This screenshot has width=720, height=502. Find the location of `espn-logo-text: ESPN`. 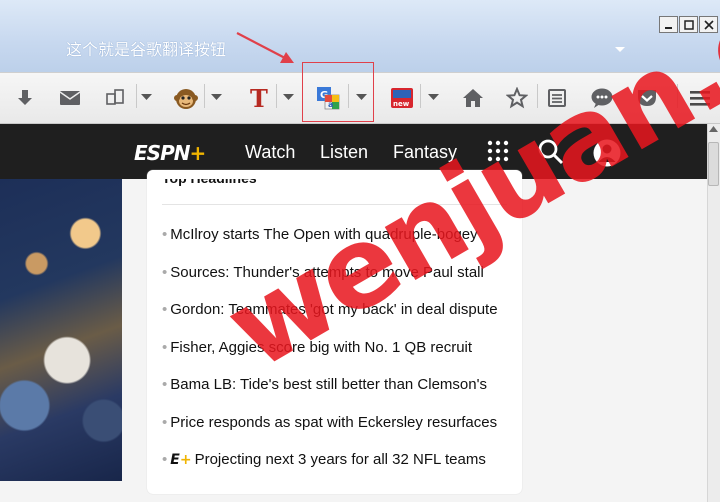

espn-logo-text: ESPN is located at coordinates (162, 153).